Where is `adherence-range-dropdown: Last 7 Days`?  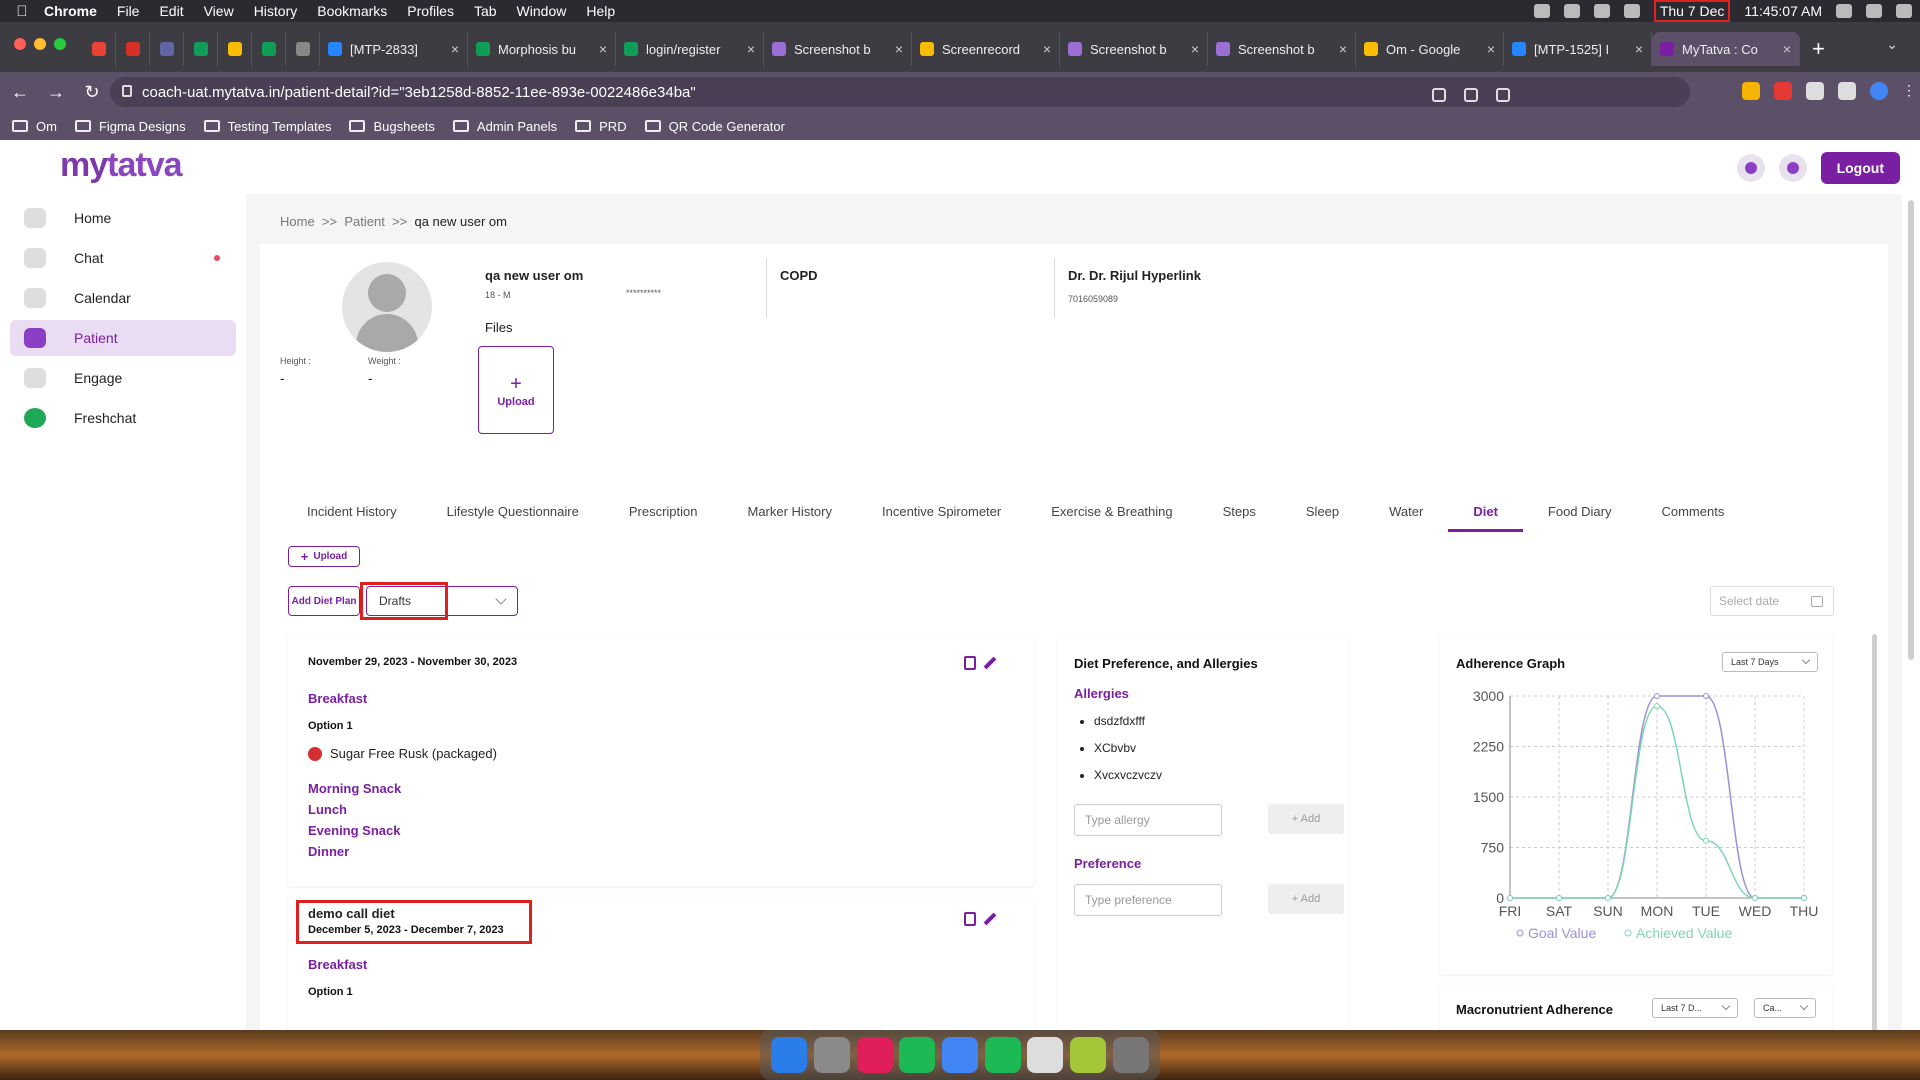 adherence-range-dropdown: Last 7 Days is located at coordinates (1770, 662).